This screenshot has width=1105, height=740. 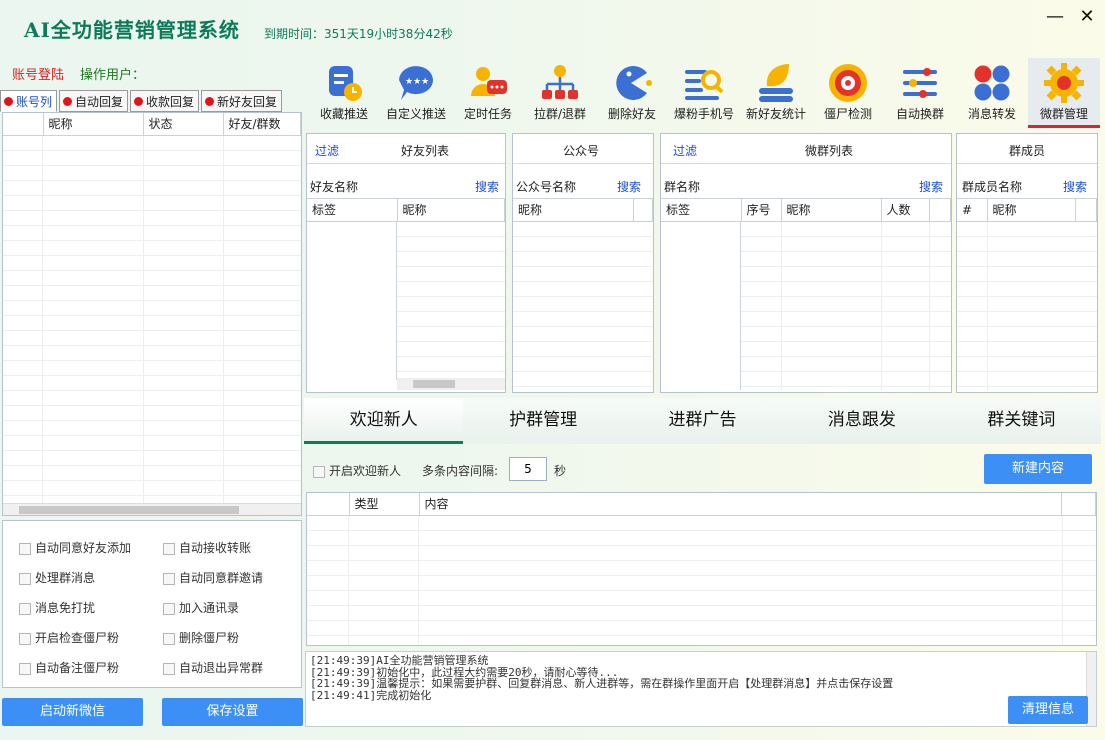 I want to click on tool-pull-group: 拉群/退群, so click(x=560, y=93).